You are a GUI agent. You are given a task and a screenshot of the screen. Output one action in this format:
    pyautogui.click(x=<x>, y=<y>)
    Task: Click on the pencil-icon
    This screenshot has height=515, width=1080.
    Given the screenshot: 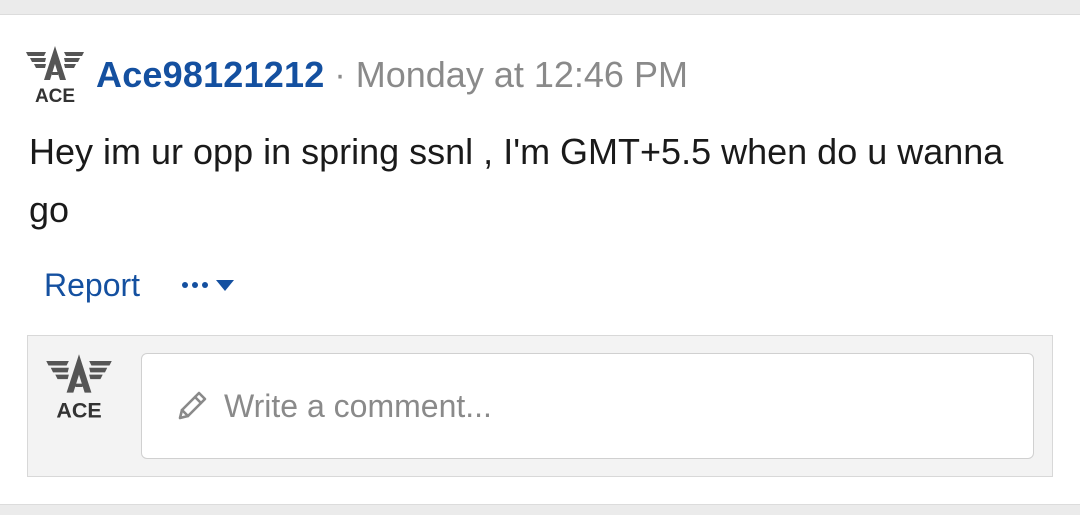 What is the action you would take?
    pyautogui.click(x=192, y=405)
    